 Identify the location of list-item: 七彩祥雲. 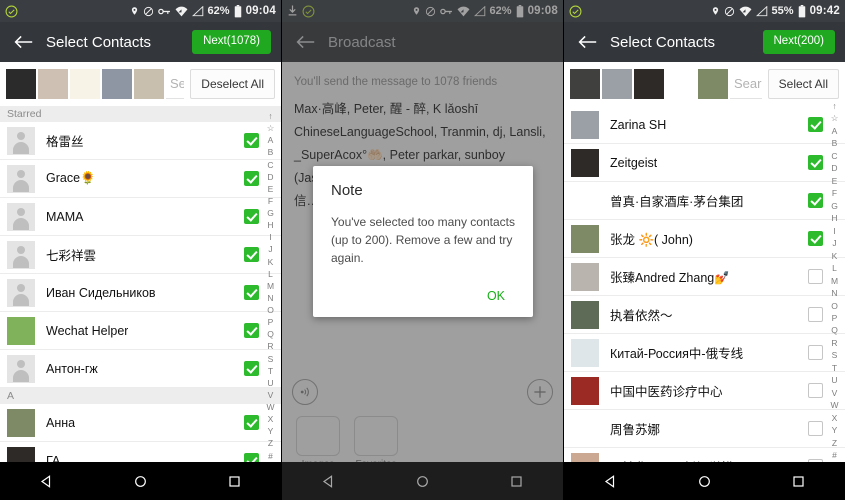
(140, 255).